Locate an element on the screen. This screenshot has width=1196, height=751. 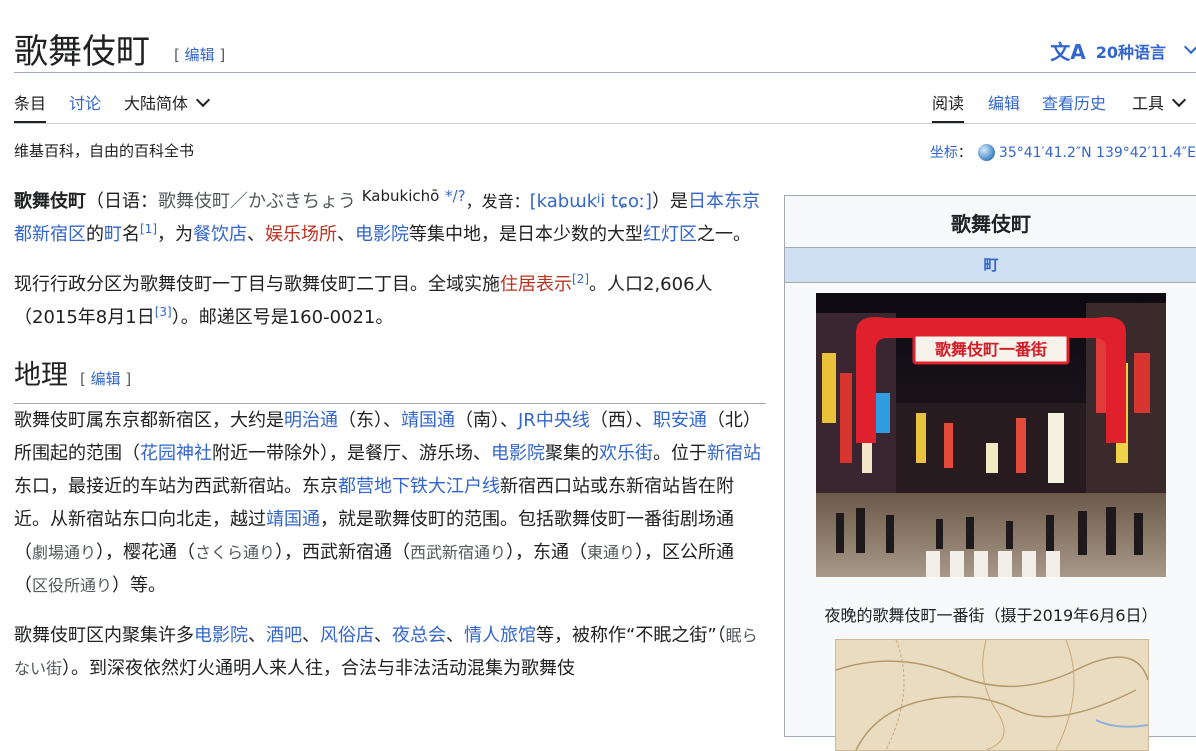
link-nightclub: 夜总会 is located at coordinates (419, 635).